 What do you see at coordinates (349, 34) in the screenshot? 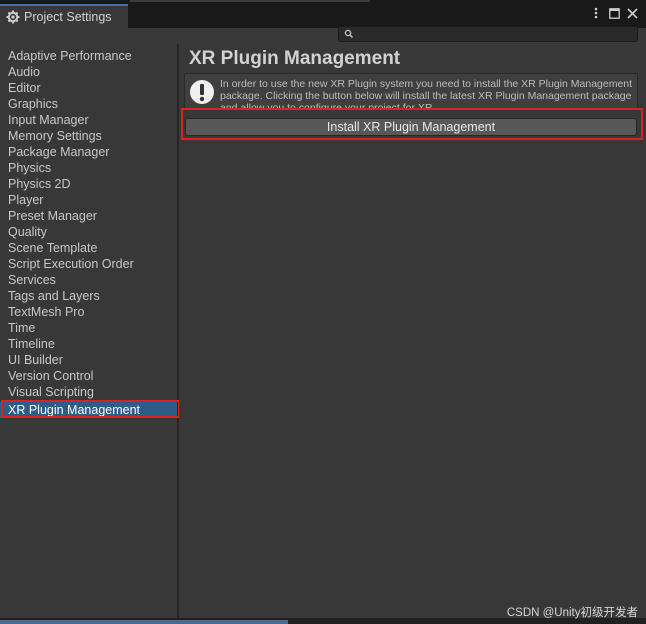
I see `search-icon` at bounding box center [349, 34].